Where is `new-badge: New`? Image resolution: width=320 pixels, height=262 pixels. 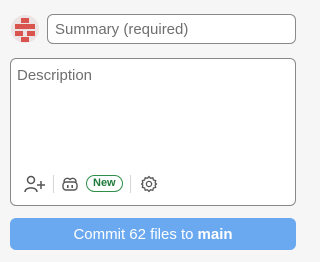
new-badge: New is located at coordinates (104, 183).